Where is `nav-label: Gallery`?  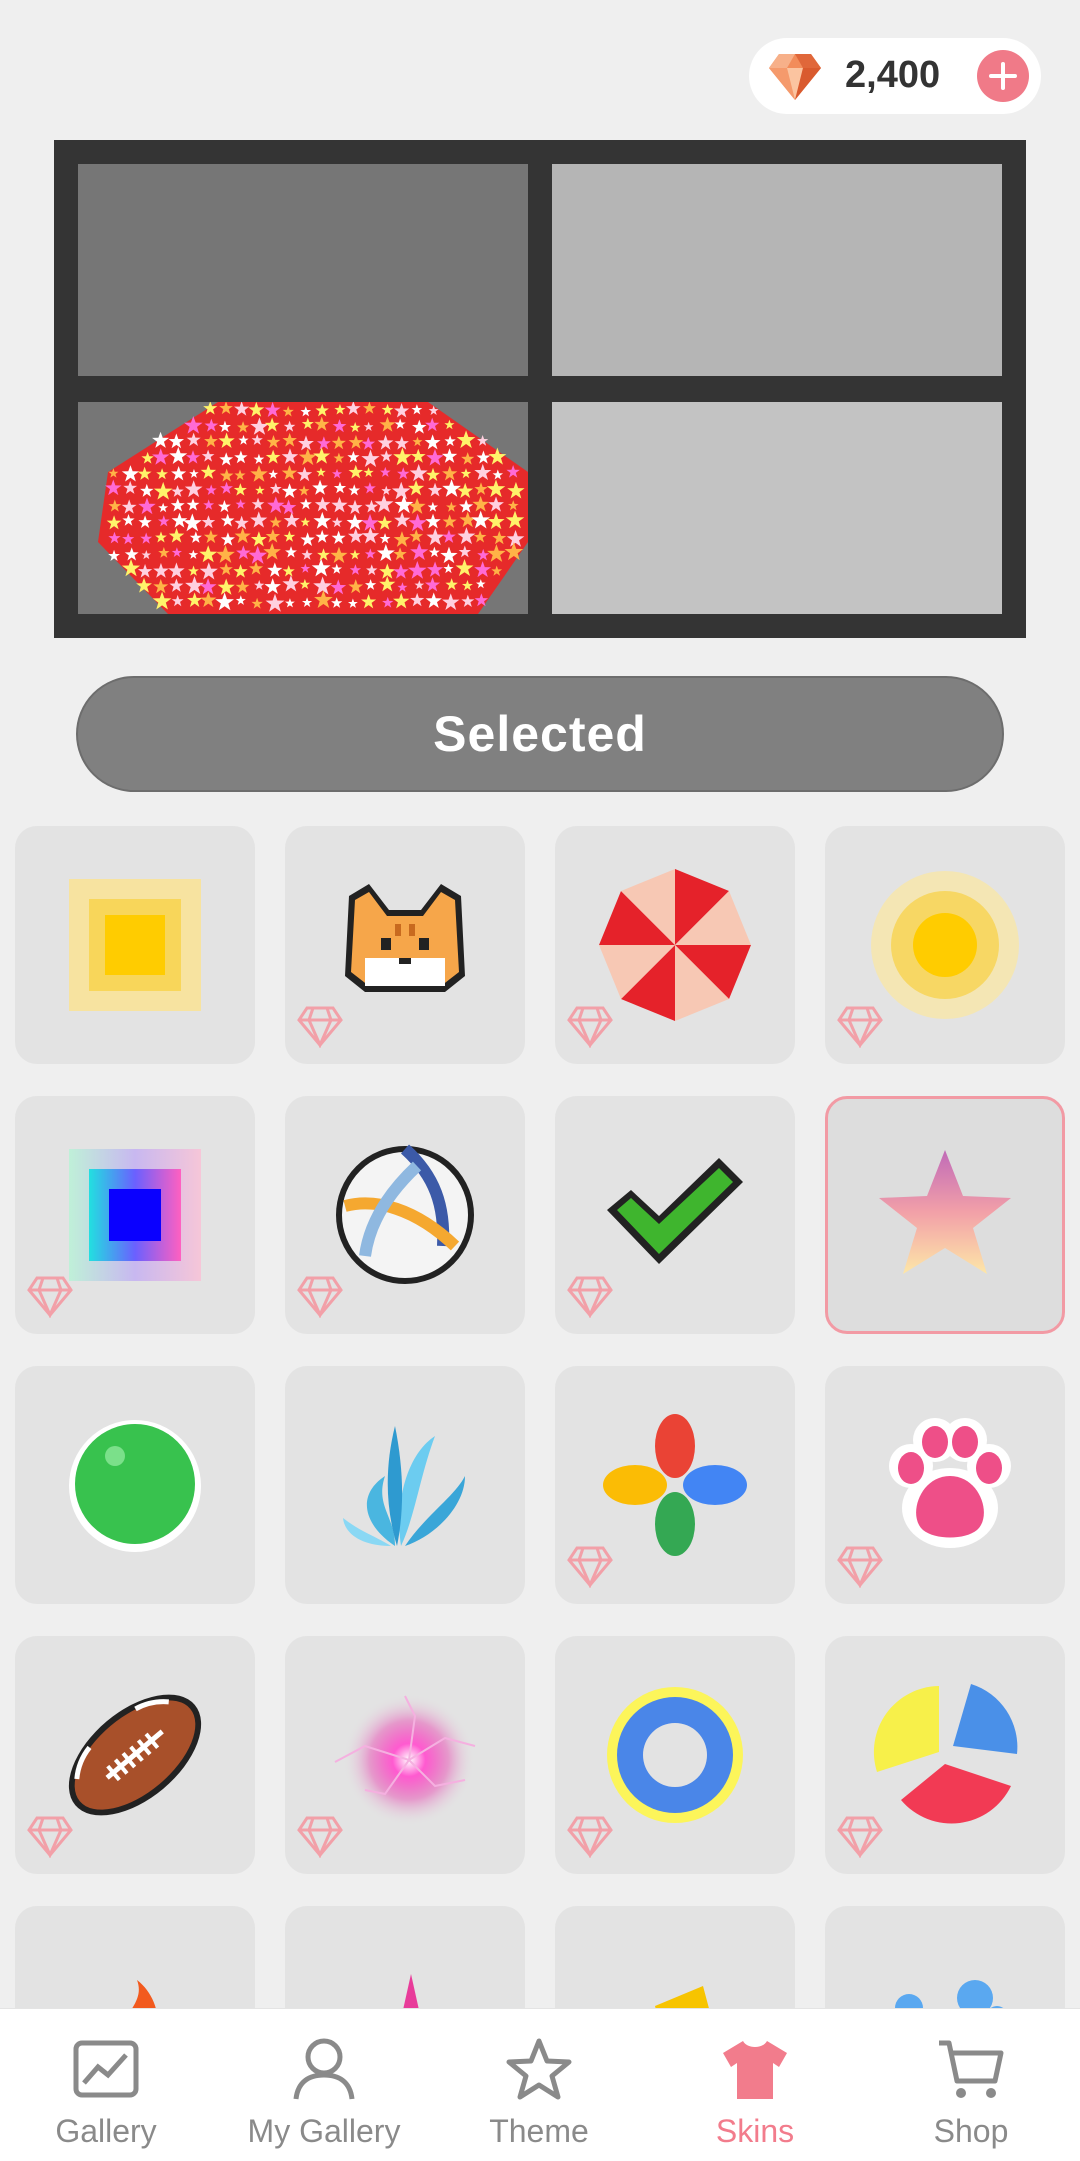 nav-label: Gallery is located at coordinates (106, 2131).